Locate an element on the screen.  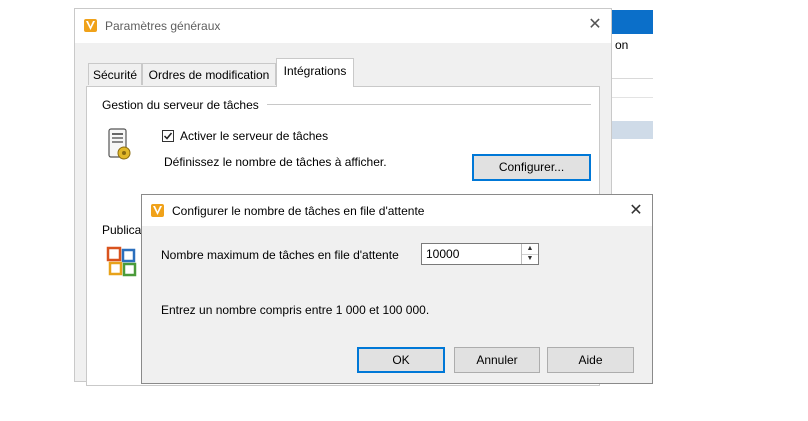
help-button-label: Aide is located at coordinates (590, 360).